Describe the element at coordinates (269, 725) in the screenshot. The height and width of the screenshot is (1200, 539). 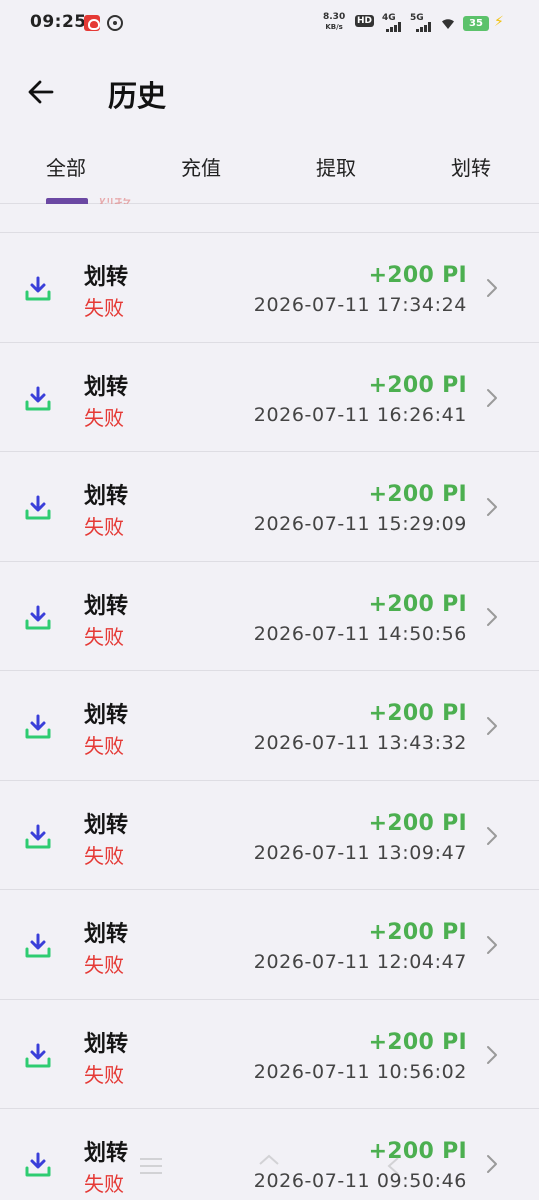
I see `transaction-row: 划转 失败 +200 PI 2026-07-11 13:43:32` at that location.